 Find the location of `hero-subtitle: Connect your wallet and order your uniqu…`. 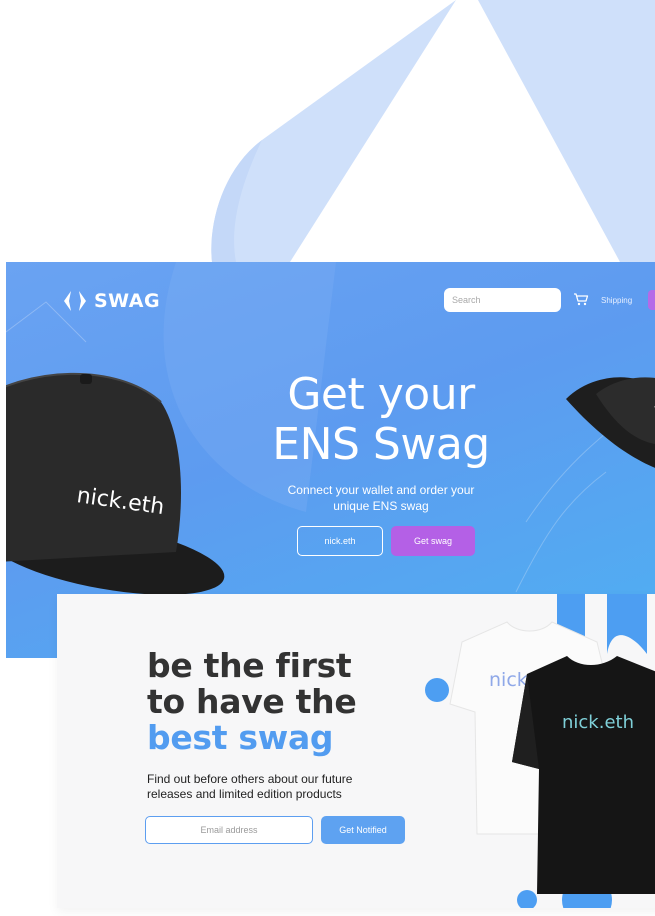

hero-subtitle: Connect your wallet and order your uniqu… is located at coordinates (381, 498).